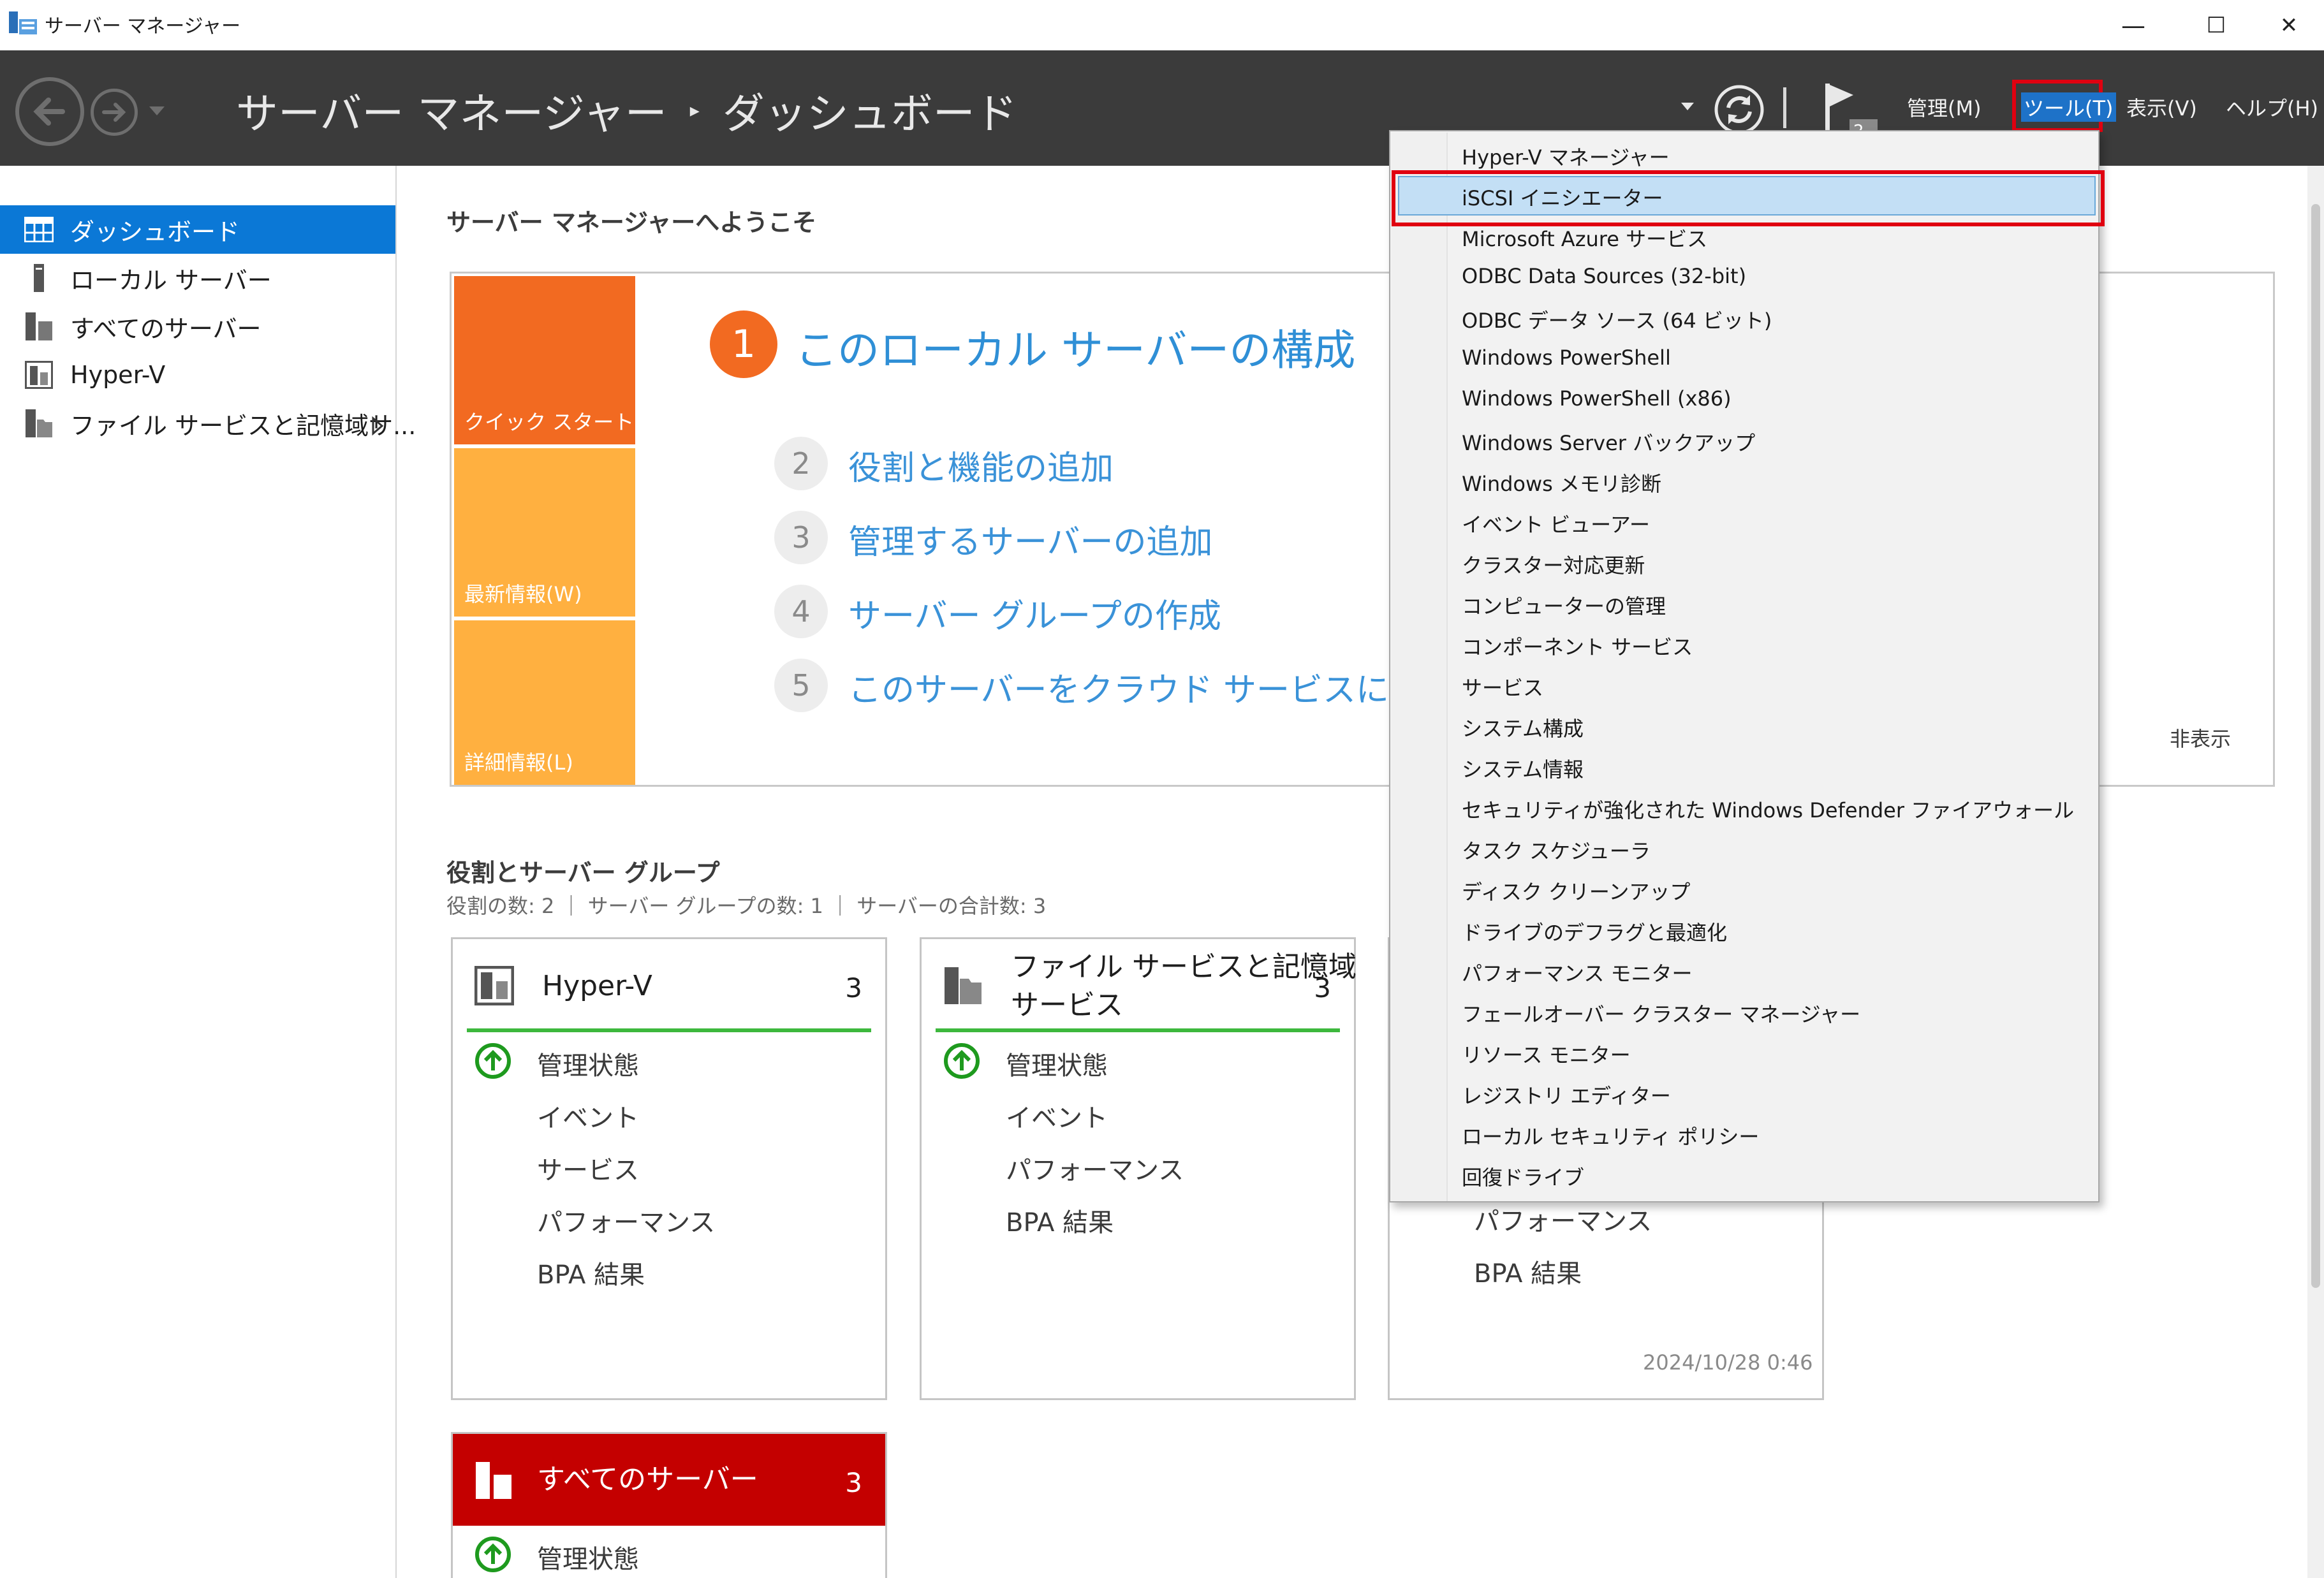  I want to click on tile-quick-start: クイック スタート(Q), so click(560, 360).